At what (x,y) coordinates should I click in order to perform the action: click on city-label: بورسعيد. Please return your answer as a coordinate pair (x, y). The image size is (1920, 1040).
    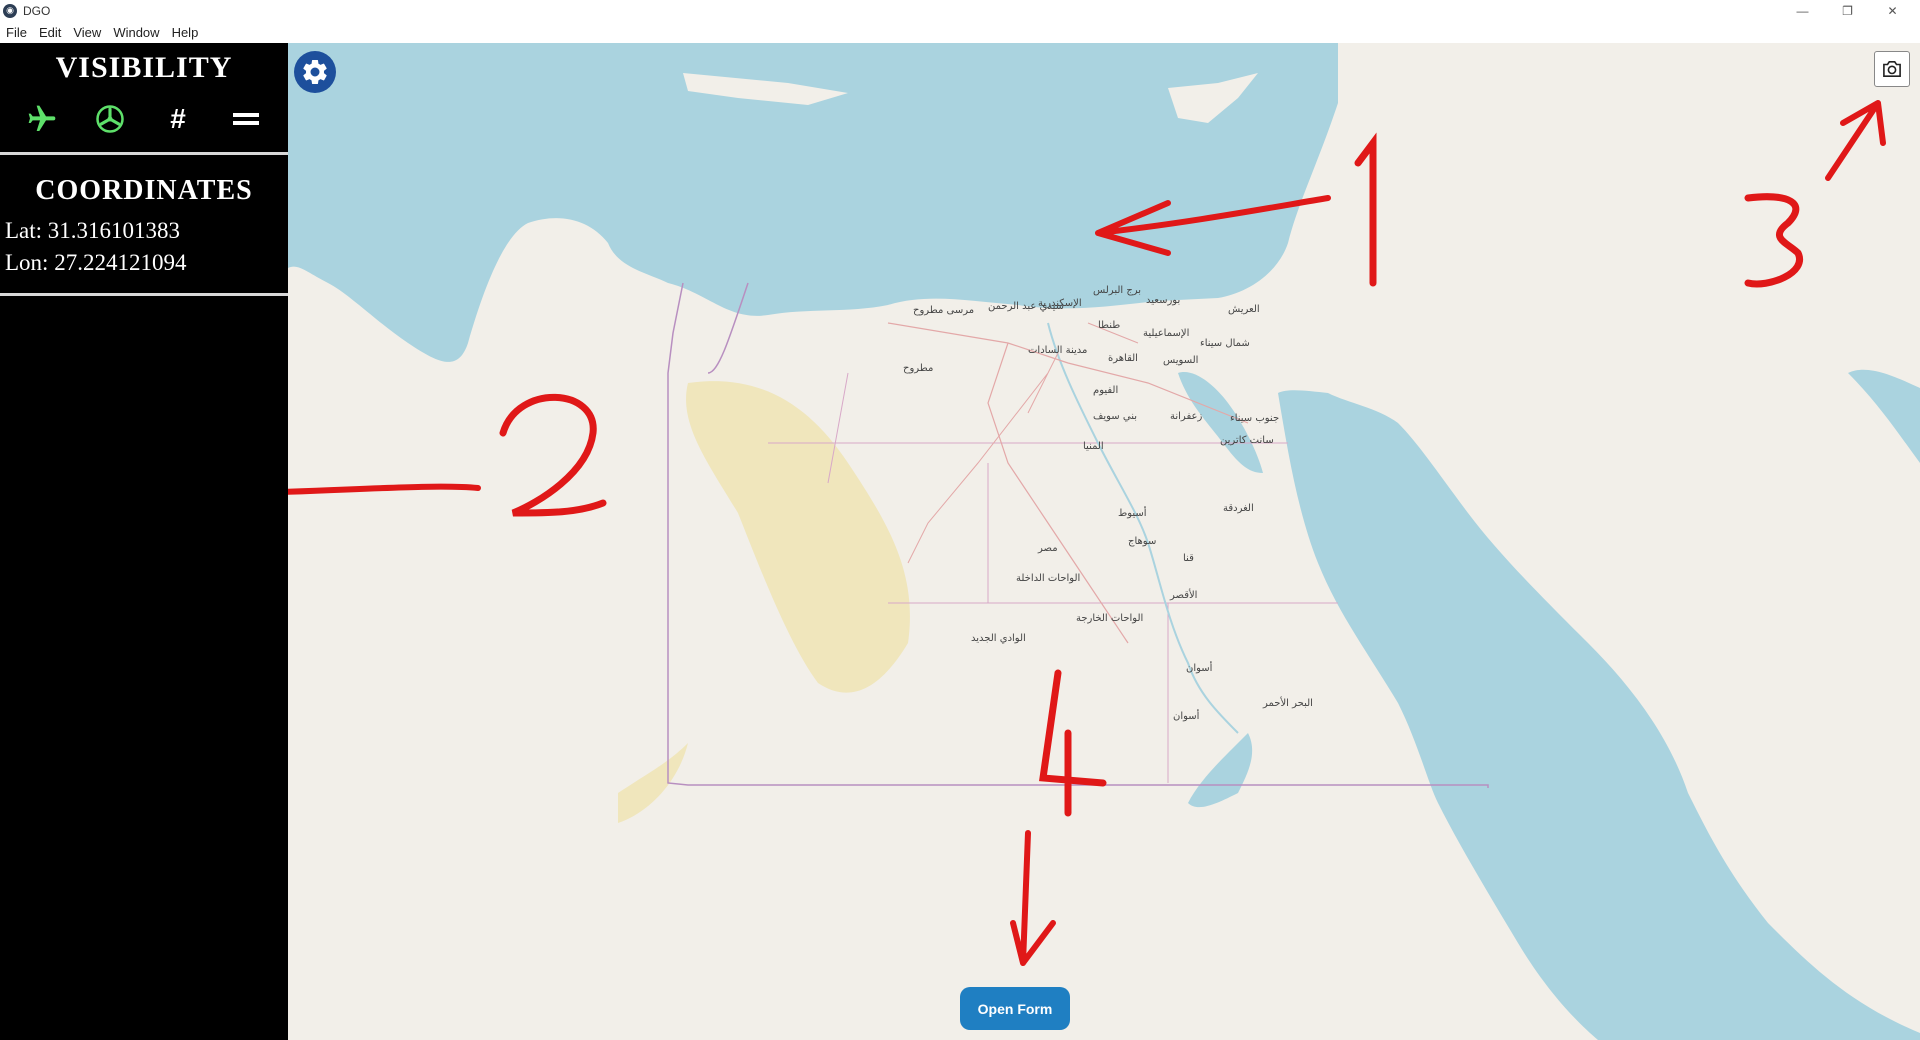
    Looking at the image, I should click on (1163, 300).